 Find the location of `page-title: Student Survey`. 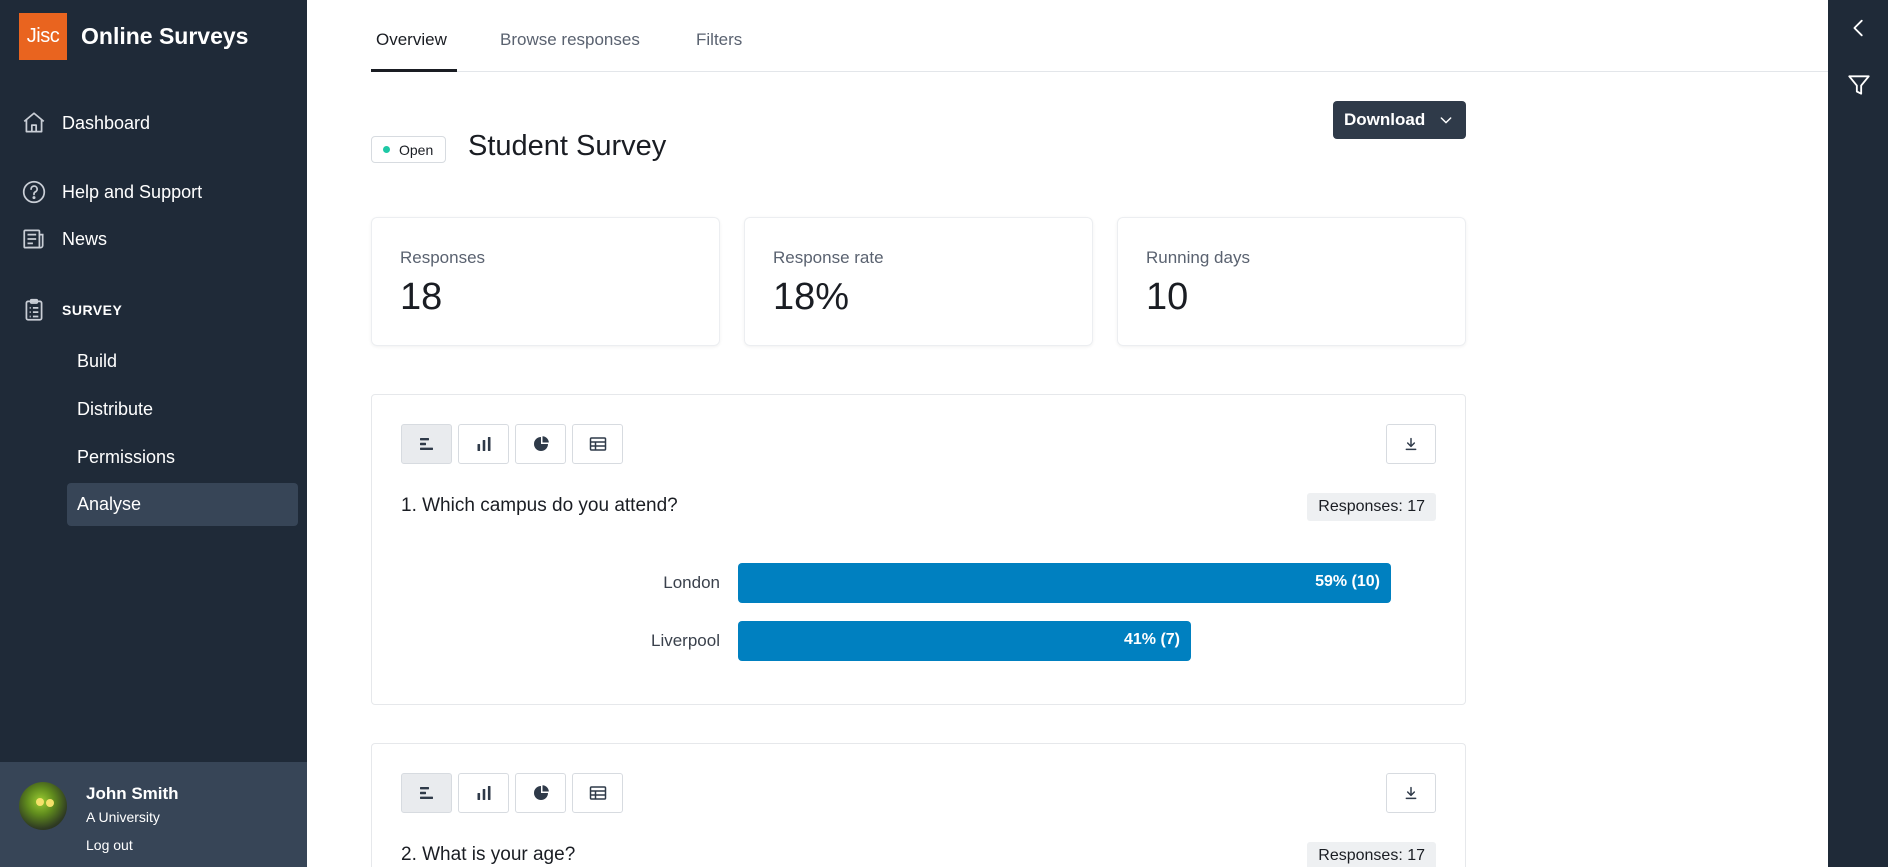

page-title: Student Survey is located at coordinates (567, 146).